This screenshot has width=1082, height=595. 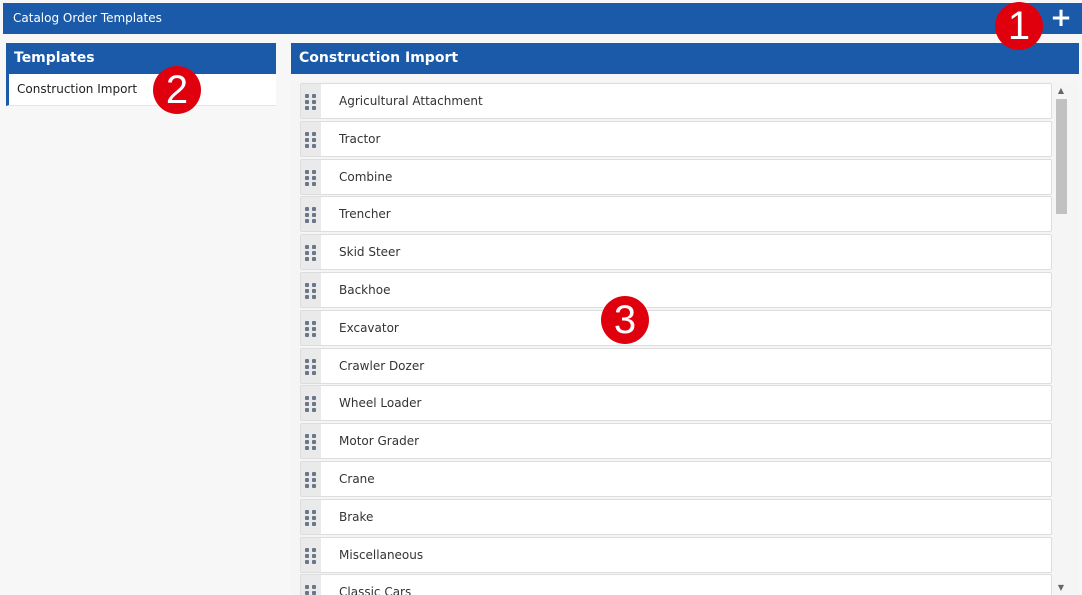 What do you see at coordinates (356, 516) in the screenshot?
I see `list-item-label: Brake` at bounding box center [356, 516].